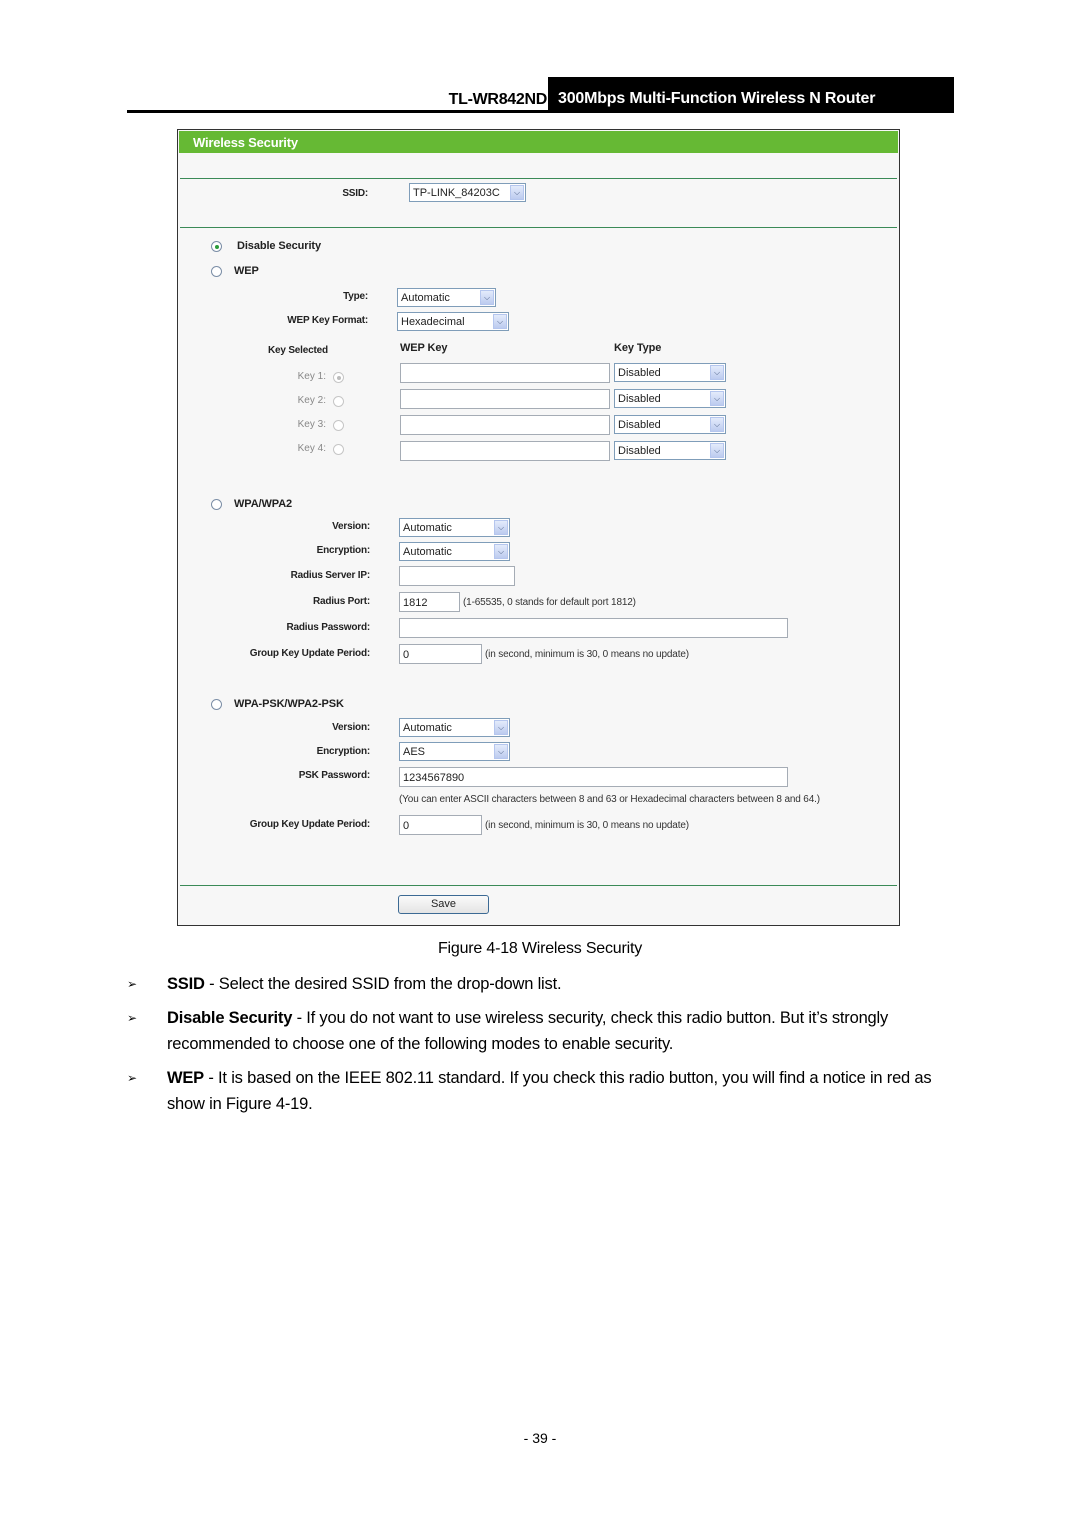 Image resolution: width=1080 pixels, height=1527 pixels. Describe the element at coordinates (289, 704) in the screenshot. I see `psk-label: WPA-PSK/WPA2-PSK` at that location.